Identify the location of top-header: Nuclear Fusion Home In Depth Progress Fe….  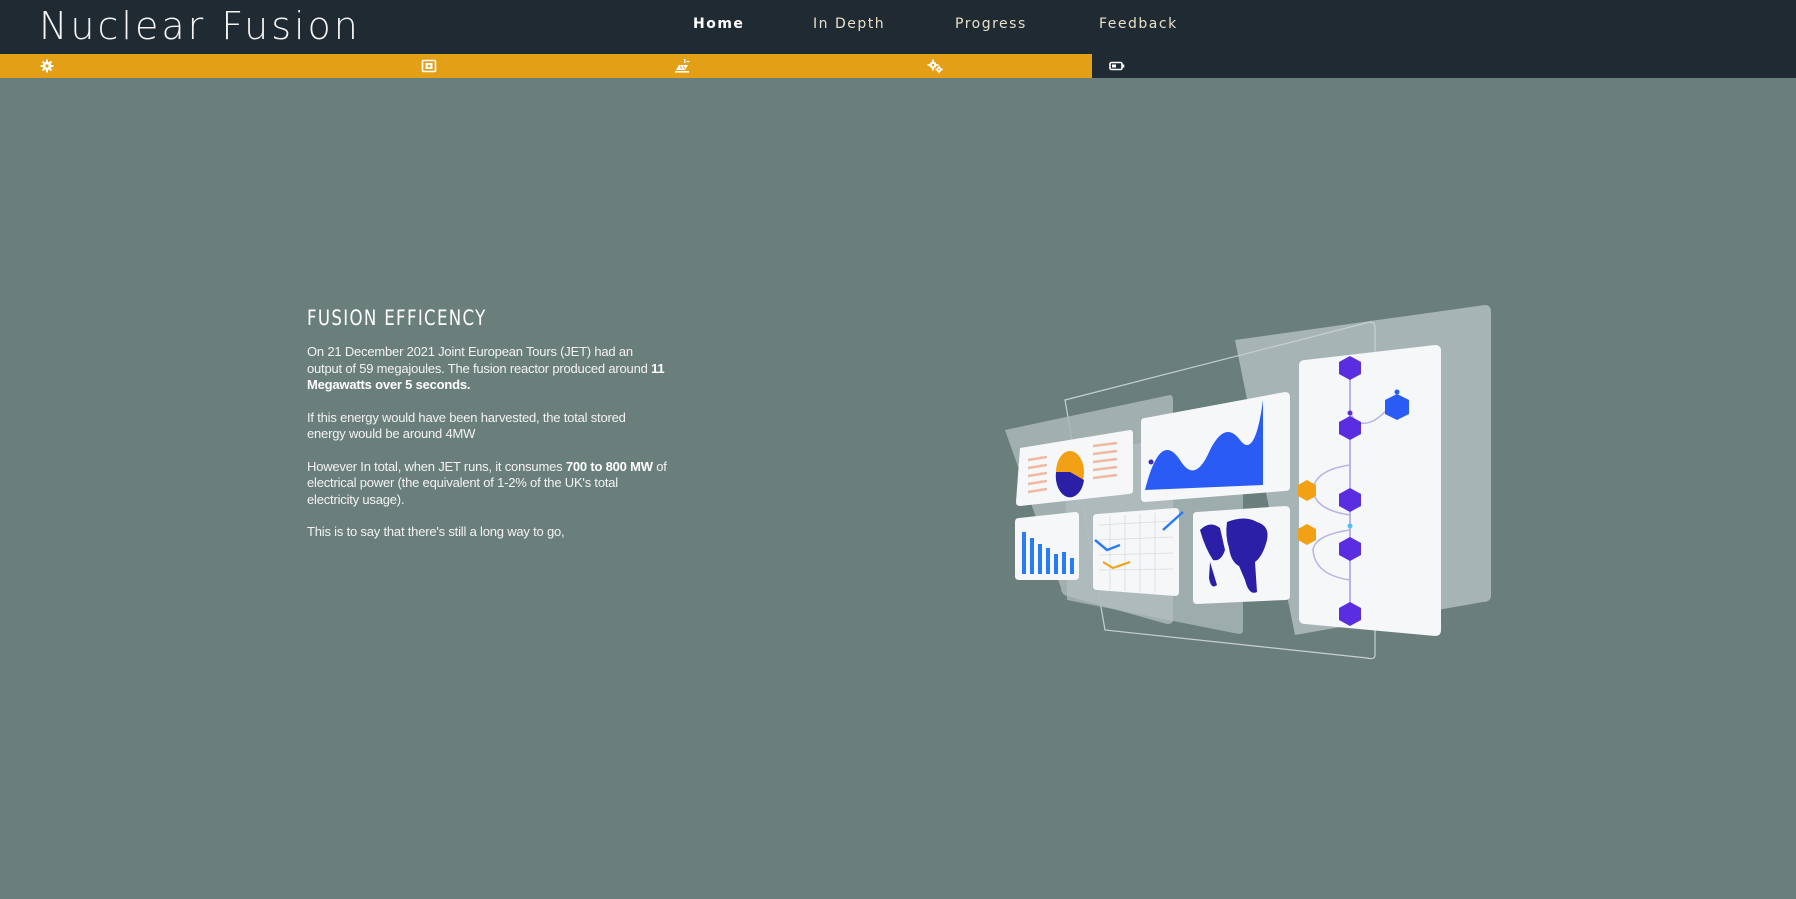
(898, 27).